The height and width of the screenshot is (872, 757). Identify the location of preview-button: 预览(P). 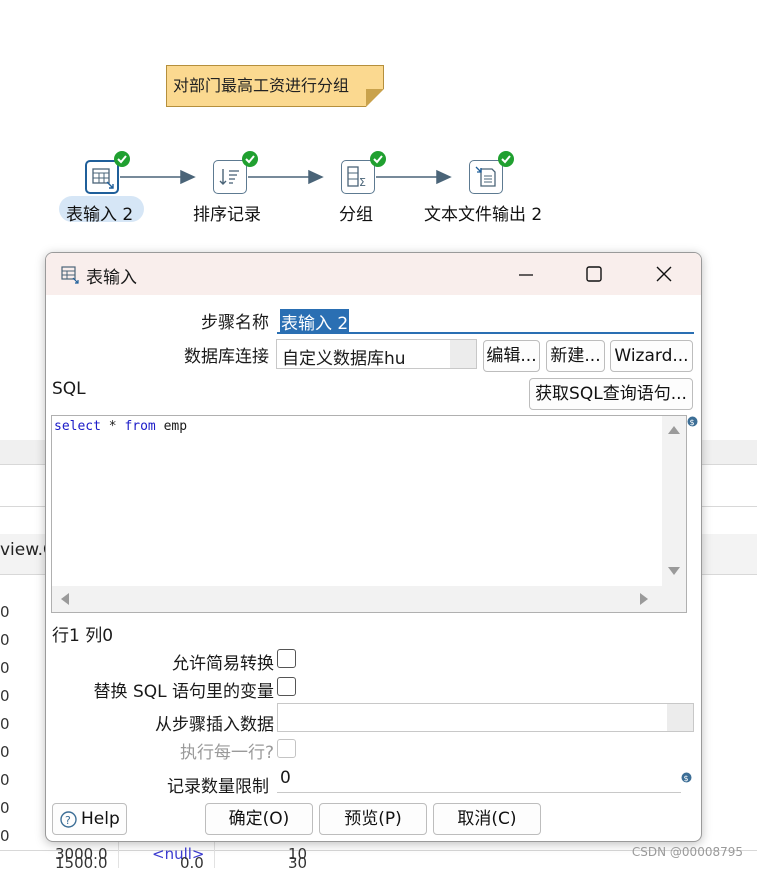
(373, 819).